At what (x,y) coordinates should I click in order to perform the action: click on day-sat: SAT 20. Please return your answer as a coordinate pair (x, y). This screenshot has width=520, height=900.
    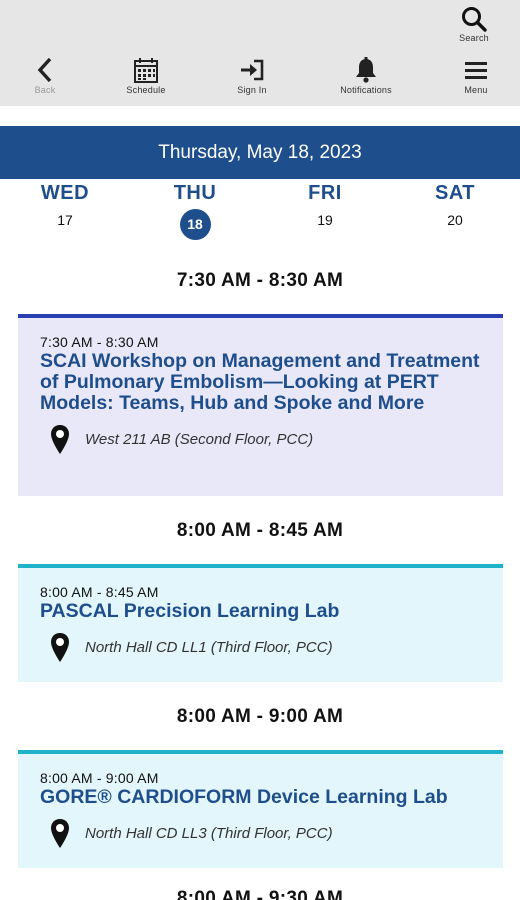
    Looking at the image, I should click on (455, 210).